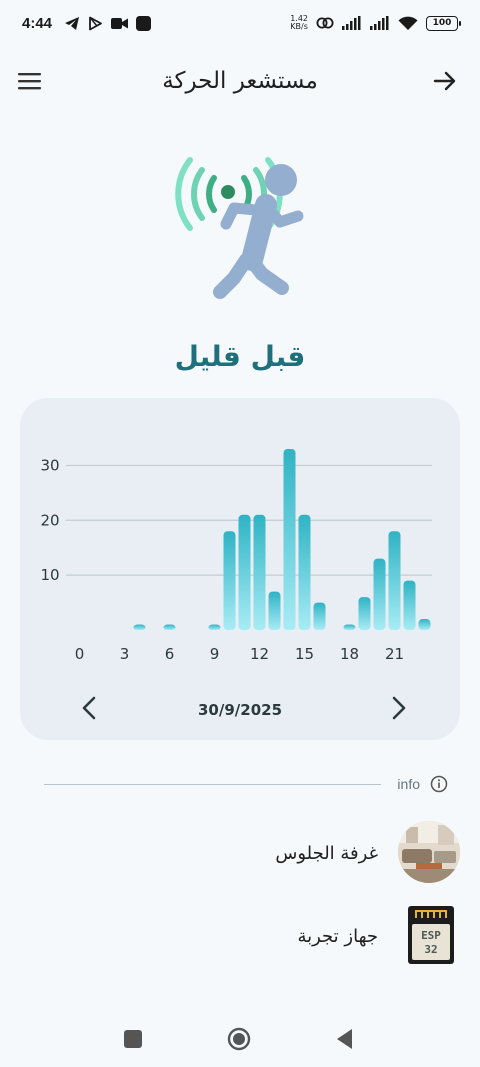 The width and height of the screenshot is (480, 1067). I want to click on list-item-label: جهاز تجربة, so click(337, 936).